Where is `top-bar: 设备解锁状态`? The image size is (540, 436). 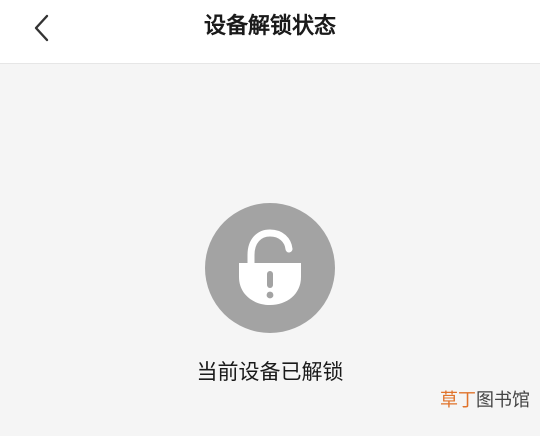
top-bar: 设备解锁状态 is located at coordinates (270, 32).